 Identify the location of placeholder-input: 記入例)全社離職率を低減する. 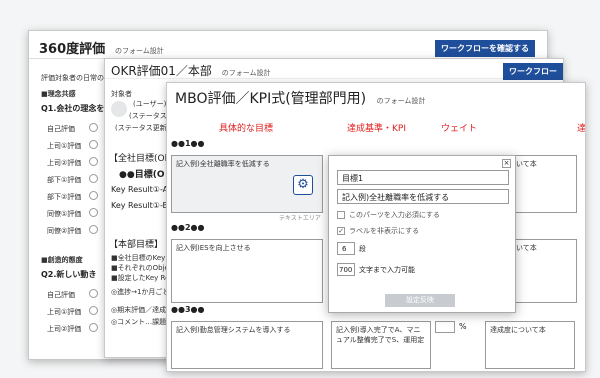
(423, 196).